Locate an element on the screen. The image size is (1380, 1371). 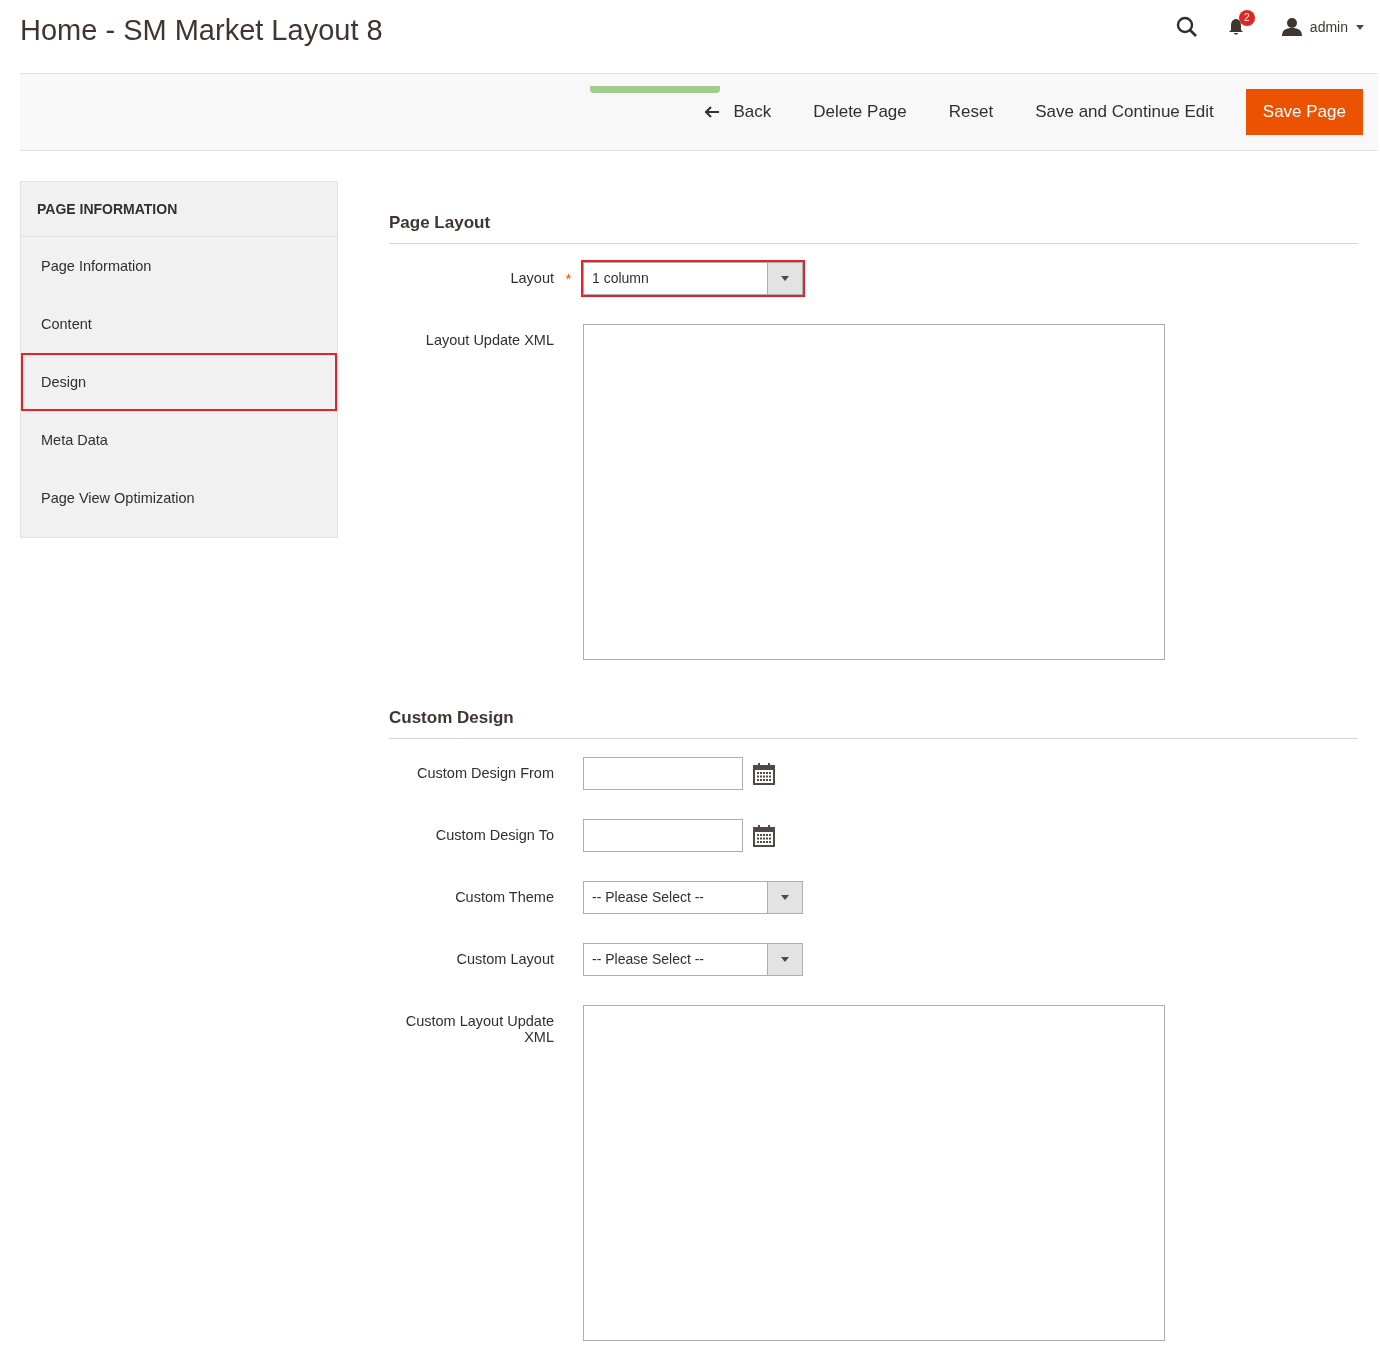
search-icon is located at coordinates (1186, 27).